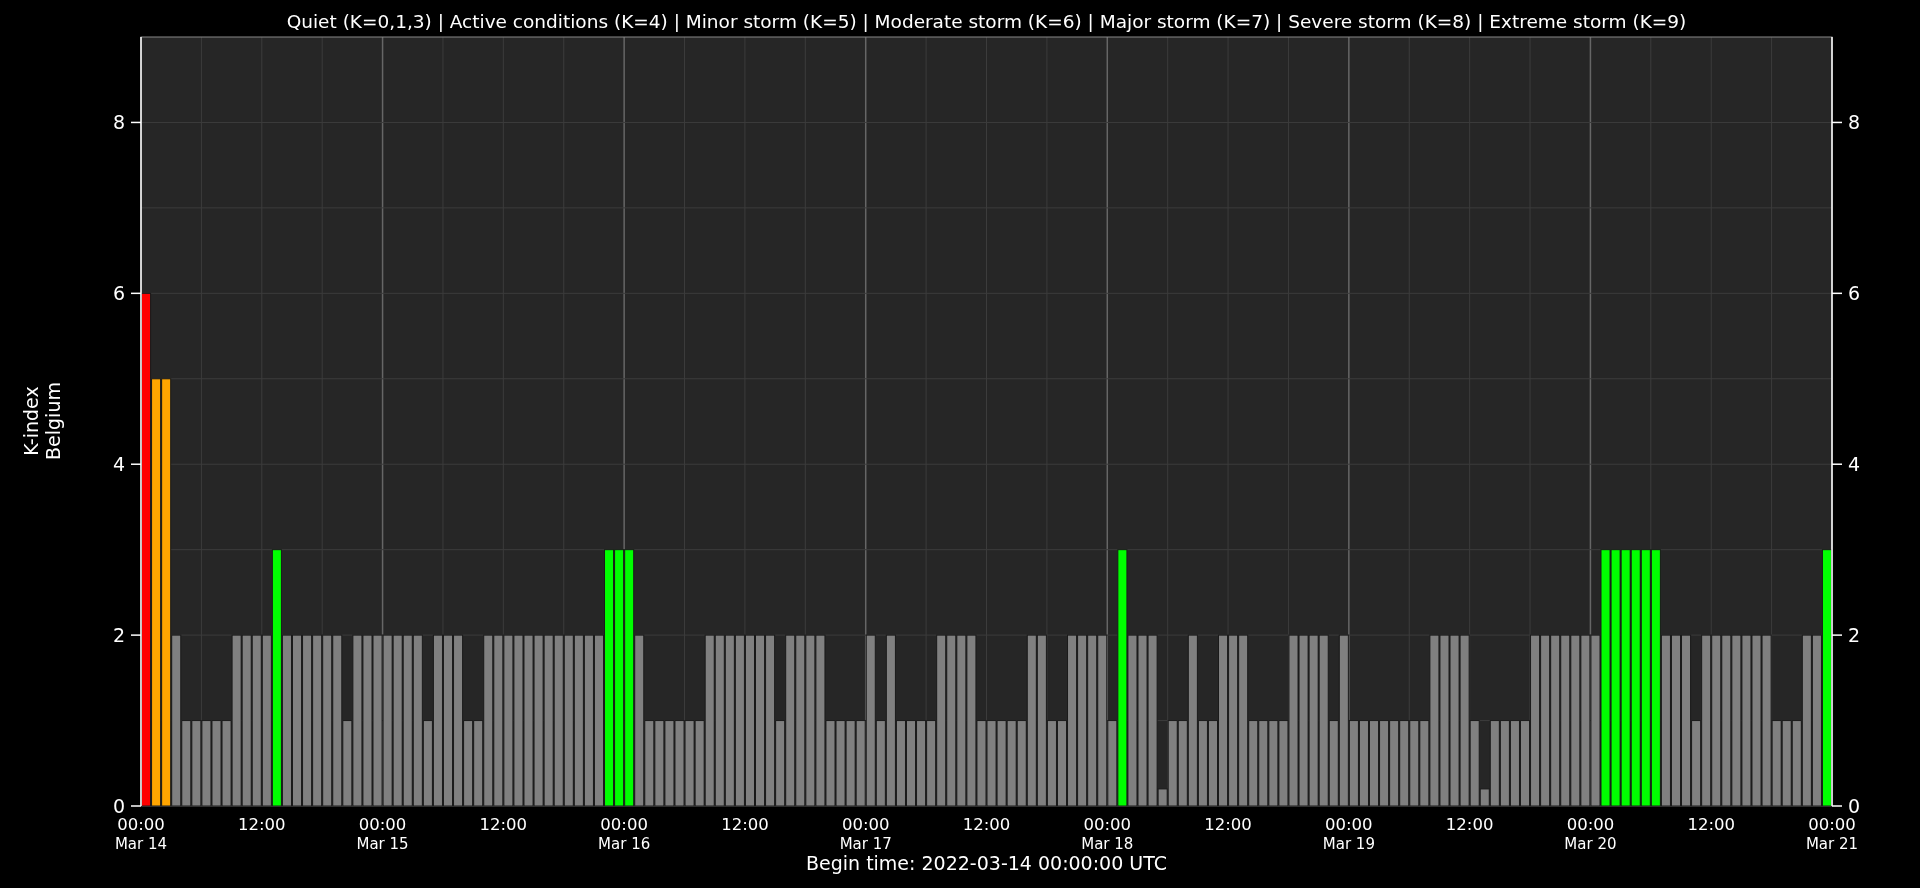  Describe the element at coordinates (624, 834) in the screenshot. I see `tick-label: 00:00 Mar 16` at that location.